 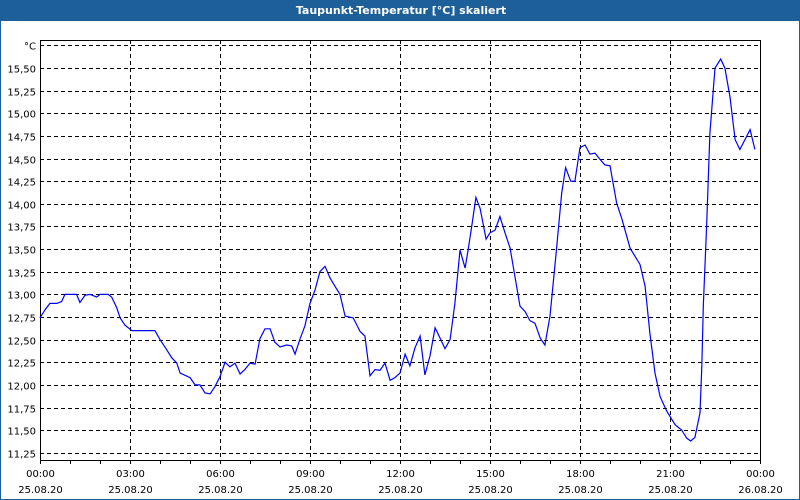 What do you see at coordinates (21, 251) in the screenshot?
I see `y-tick-label: 13,50` at bounding box center [21, 251].